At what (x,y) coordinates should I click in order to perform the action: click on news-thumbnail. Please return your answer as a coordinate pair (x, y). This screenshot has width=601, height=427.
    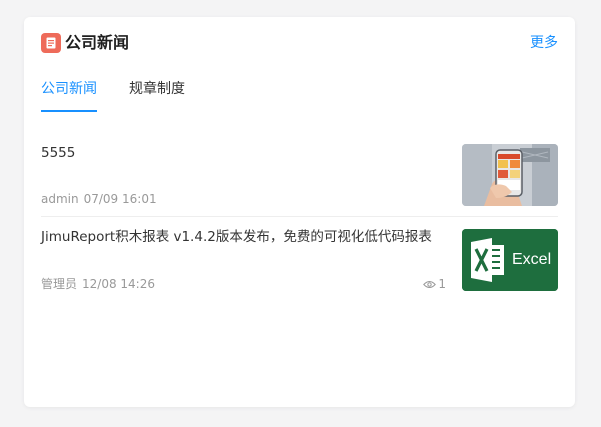
    Looking at the image, I should click on (510, 175).